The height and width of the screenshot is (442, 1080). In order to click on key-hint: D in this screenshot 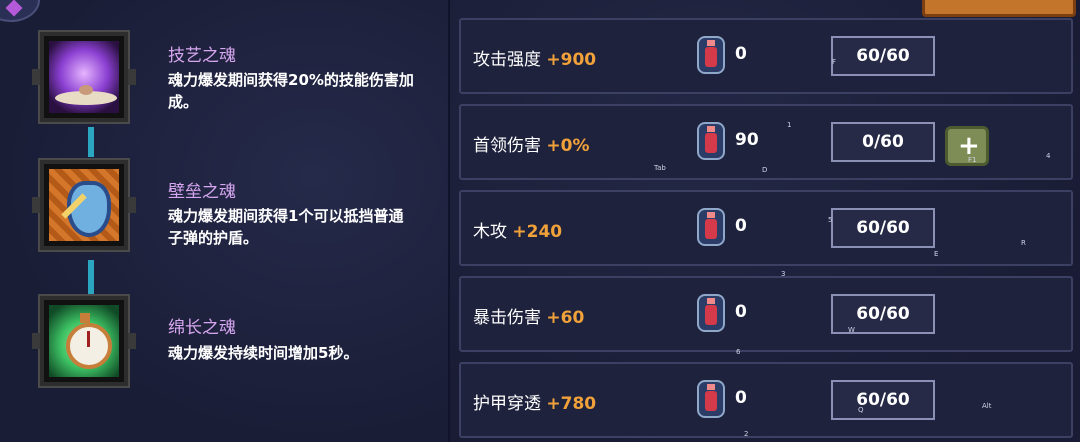, I will do `click(765, 170)`.